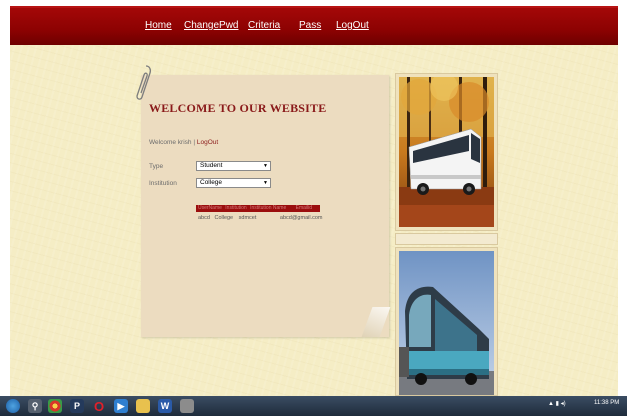 This screenshot has width=627, height=416. What do you see at coordinates (55, 406) in the screenshot?
I see `chrome-icon` at bounding box center [55, 406].